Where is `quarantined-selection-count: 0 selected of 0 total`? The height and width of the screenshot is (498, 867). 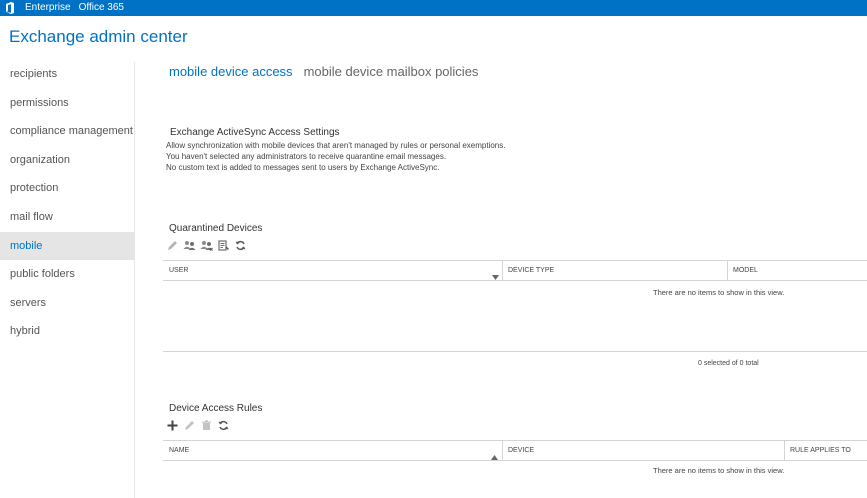 quarantined-selection-count: 0 selected of 0 total is located at coordinates (728, 363).